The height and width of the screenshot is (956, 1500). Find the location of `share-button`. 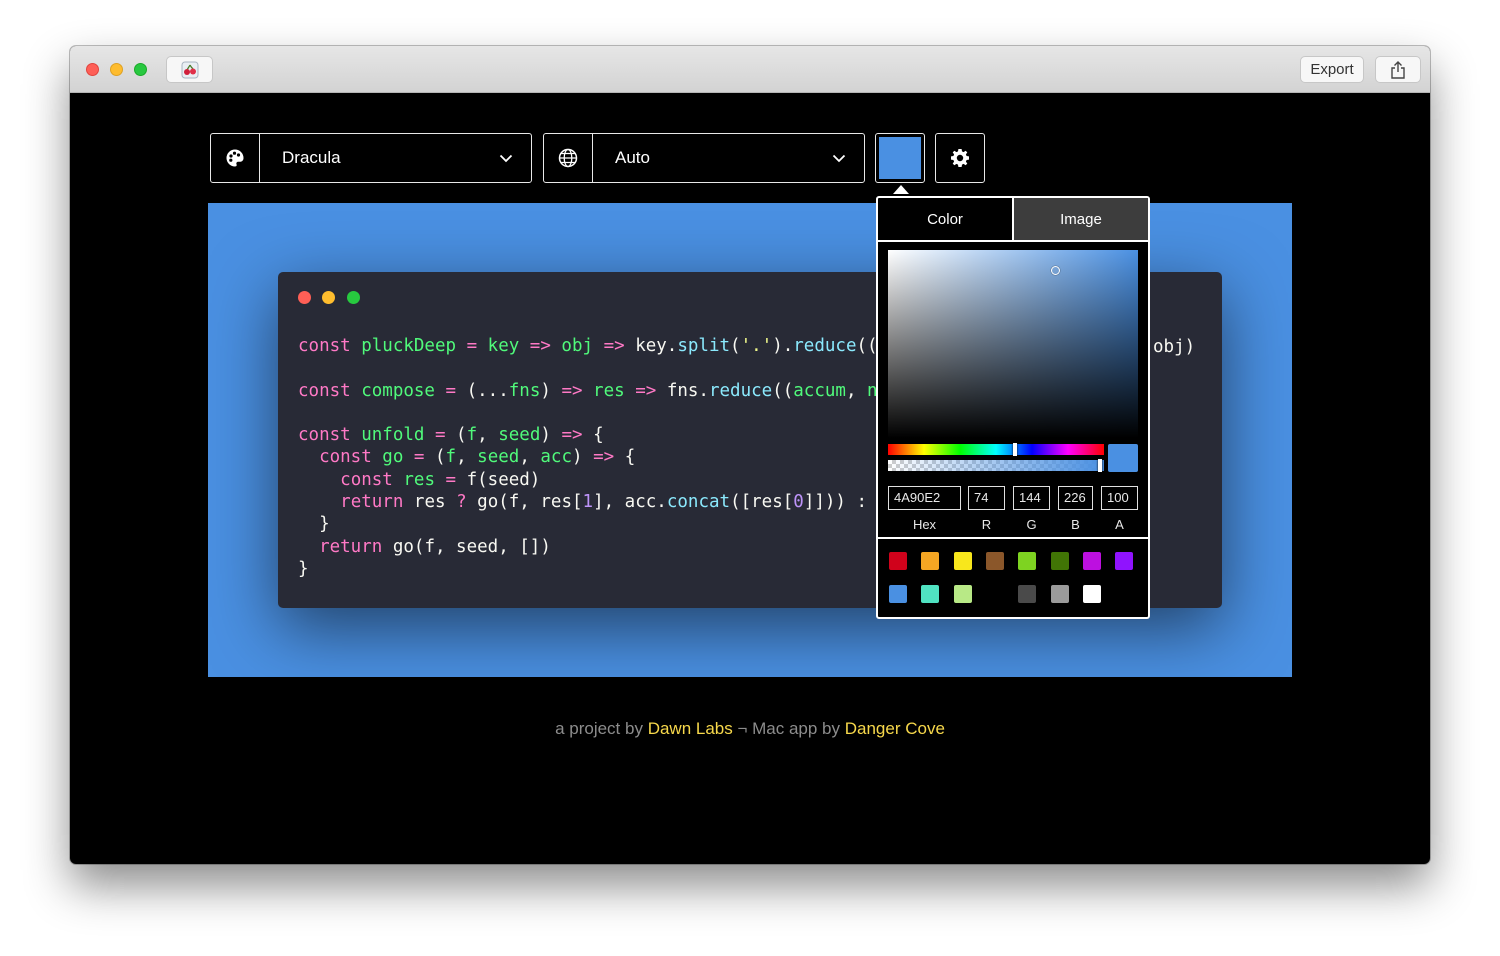

share-button is located at coordinates (1398, 69).